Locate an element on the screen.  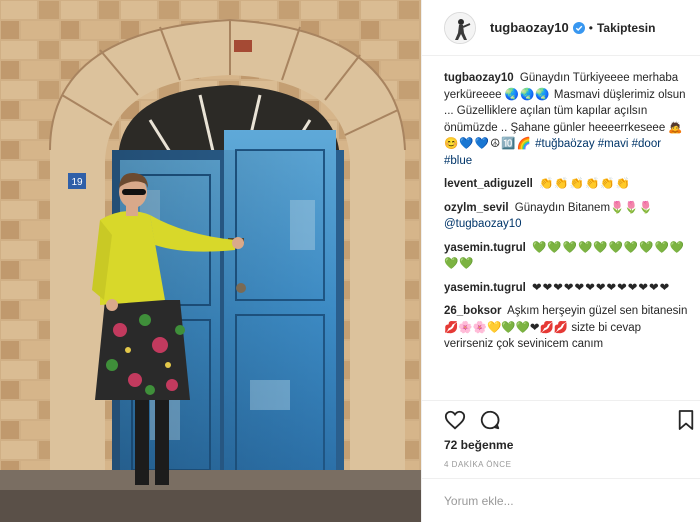
comment-username: ozylm_sevil is located at coordinates (476, 208).